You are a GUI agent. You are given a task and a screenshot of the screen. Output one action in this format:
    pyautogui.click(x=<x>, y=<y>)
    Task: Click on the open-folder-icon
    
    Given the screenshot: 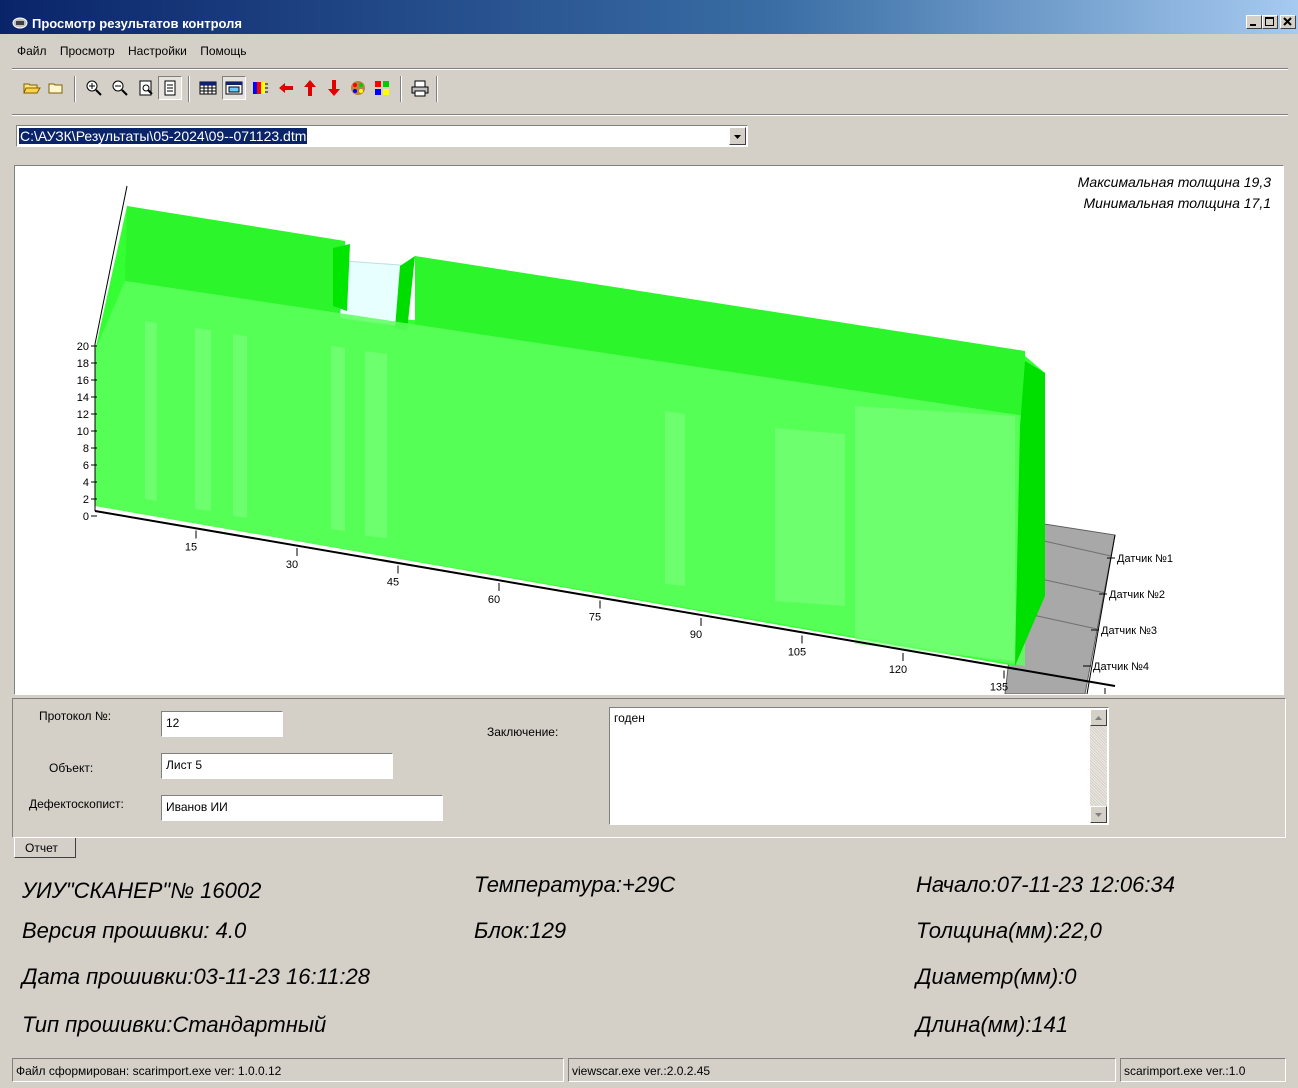 What is the action you would take?
    pyautogui.click(x=32, y=88)
    